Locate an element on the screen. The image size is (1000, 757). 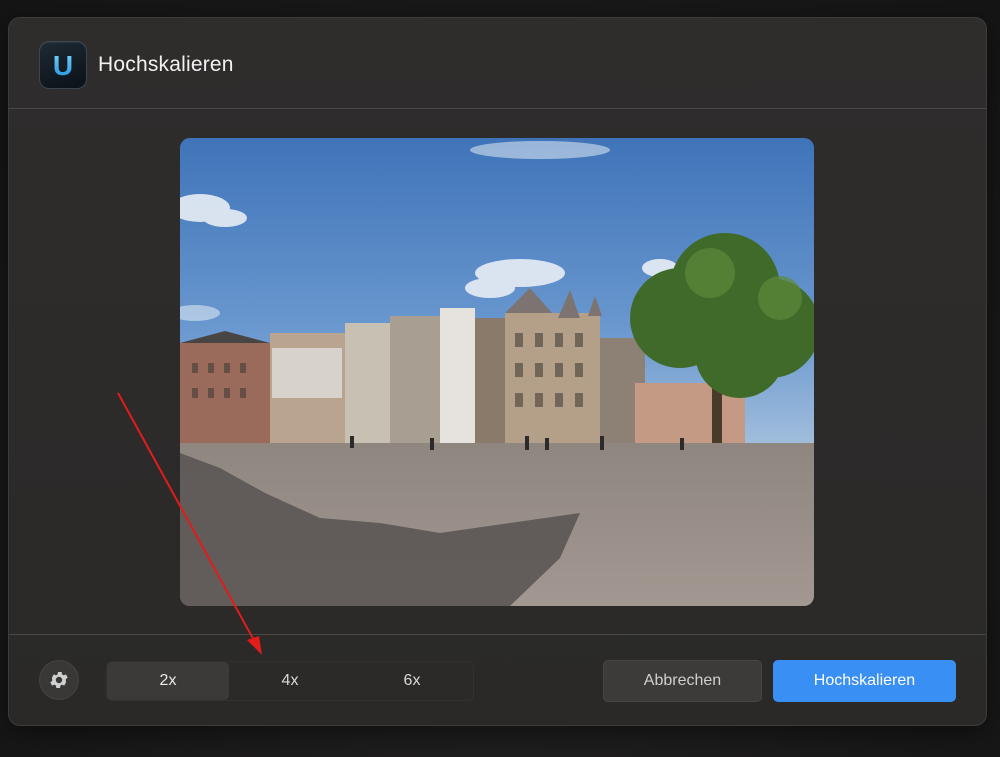
cancel-button: Abbrechen is located at coordinates (682, 681).